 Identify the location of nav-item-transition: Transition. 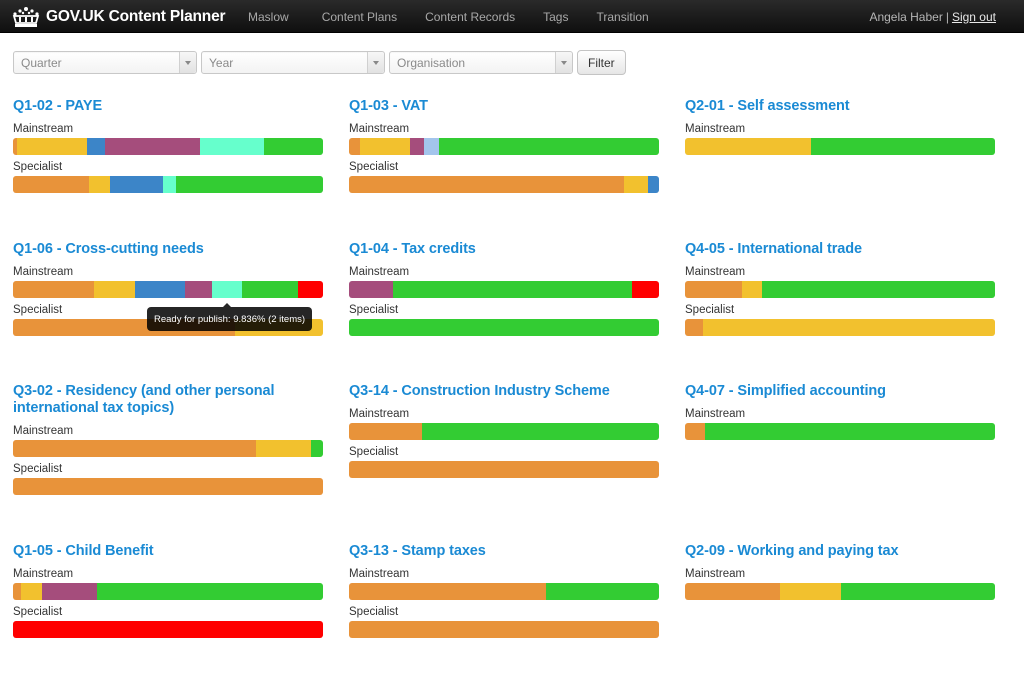
(622, 17).